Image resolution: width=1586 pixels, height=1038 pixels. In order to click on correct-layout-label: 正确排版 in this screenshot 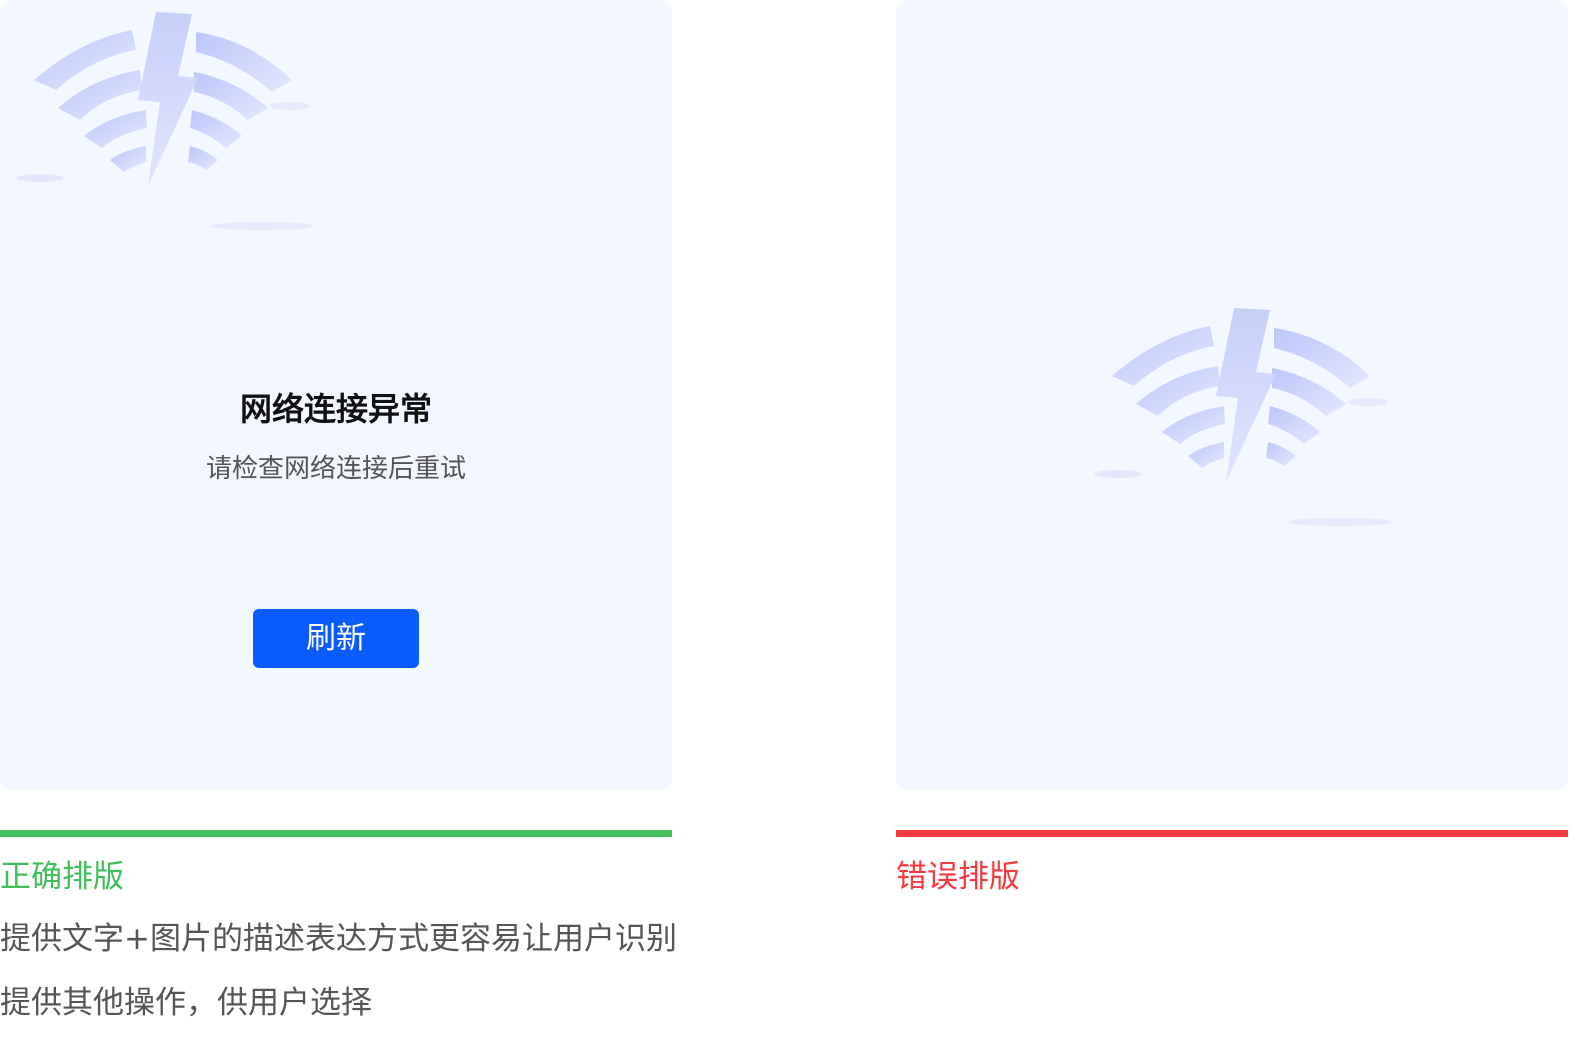, I will do `click(62, 877)`.